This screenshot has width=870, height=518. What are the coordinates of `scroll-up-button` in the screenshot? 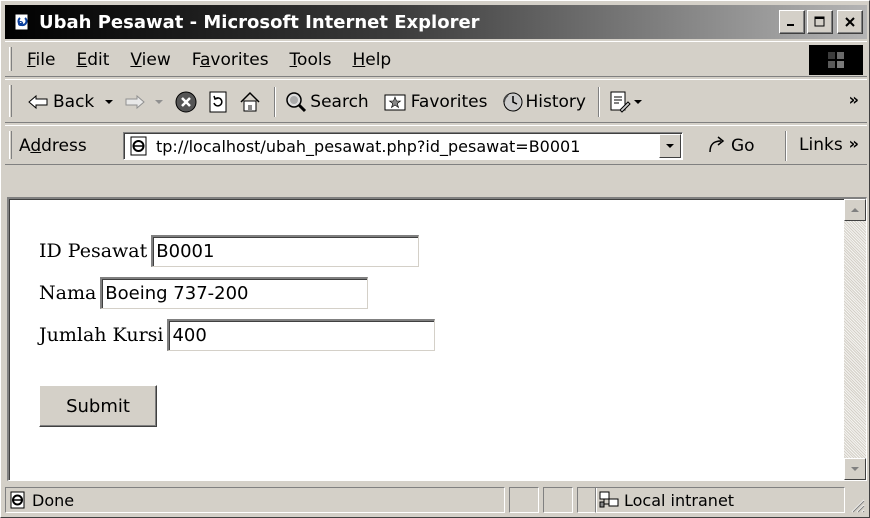 It's located at (855, 210).